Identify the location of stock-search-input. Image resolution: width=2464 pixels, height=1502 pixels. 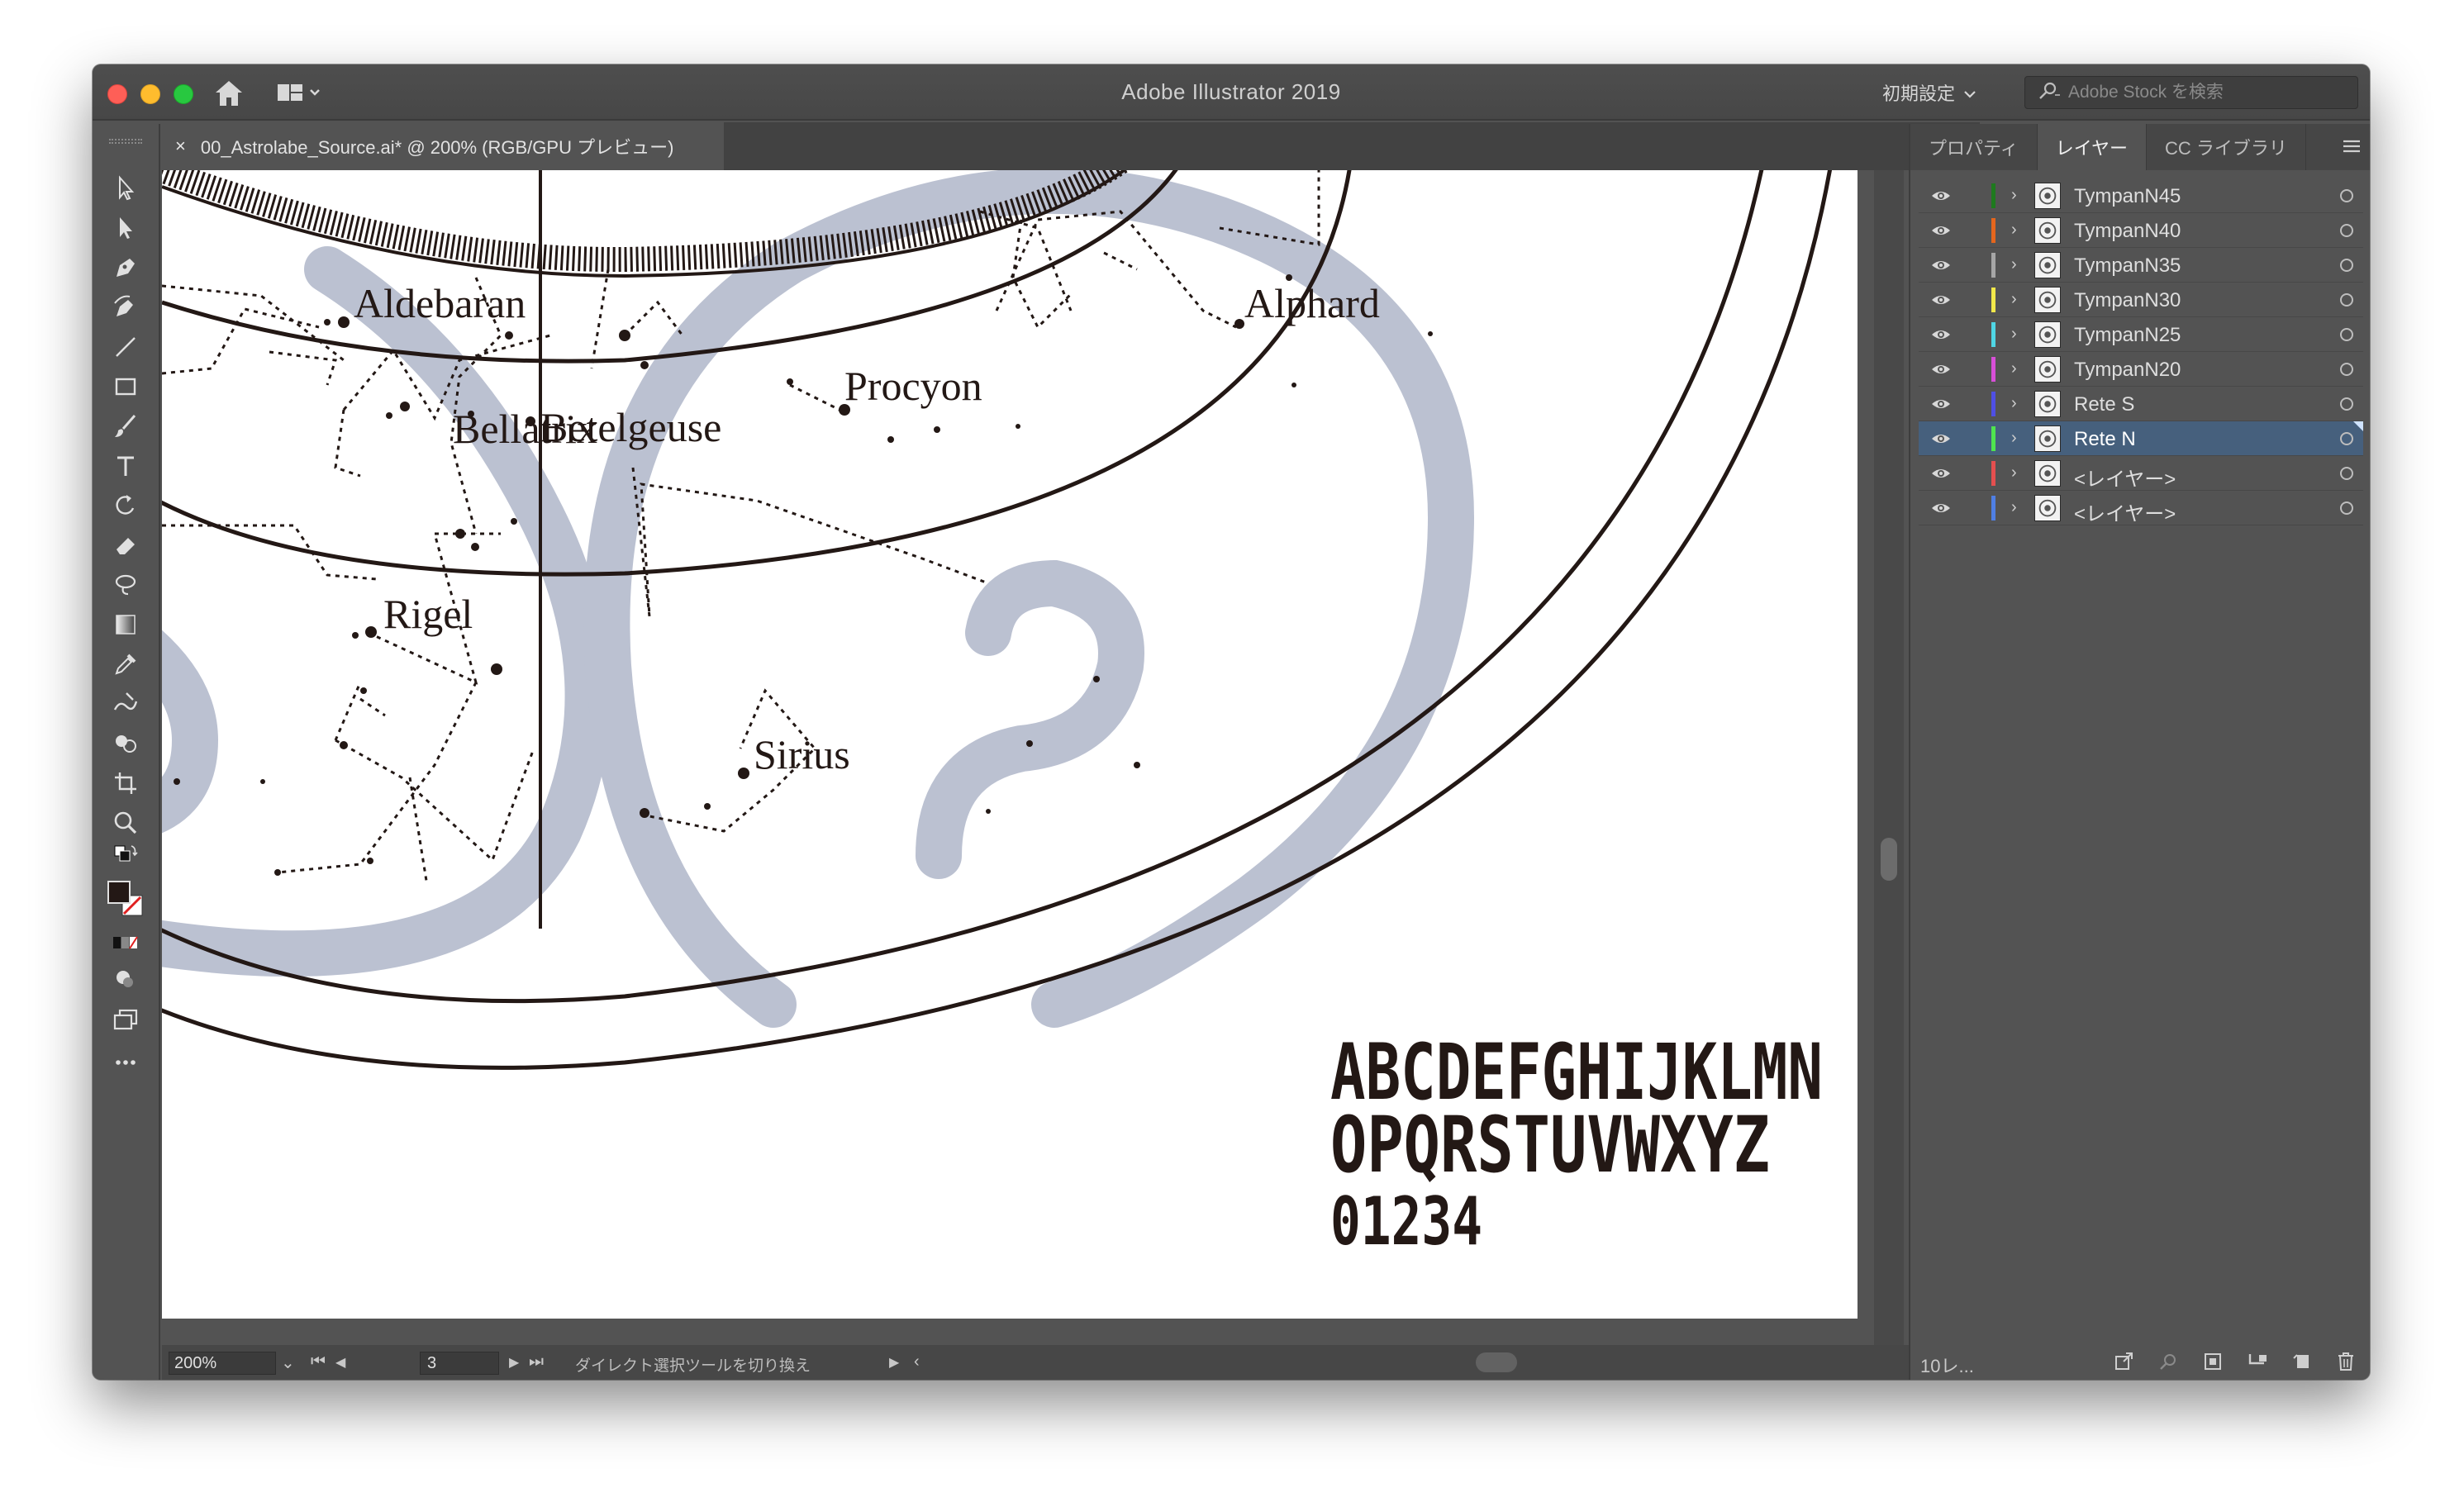
(2192, 92).